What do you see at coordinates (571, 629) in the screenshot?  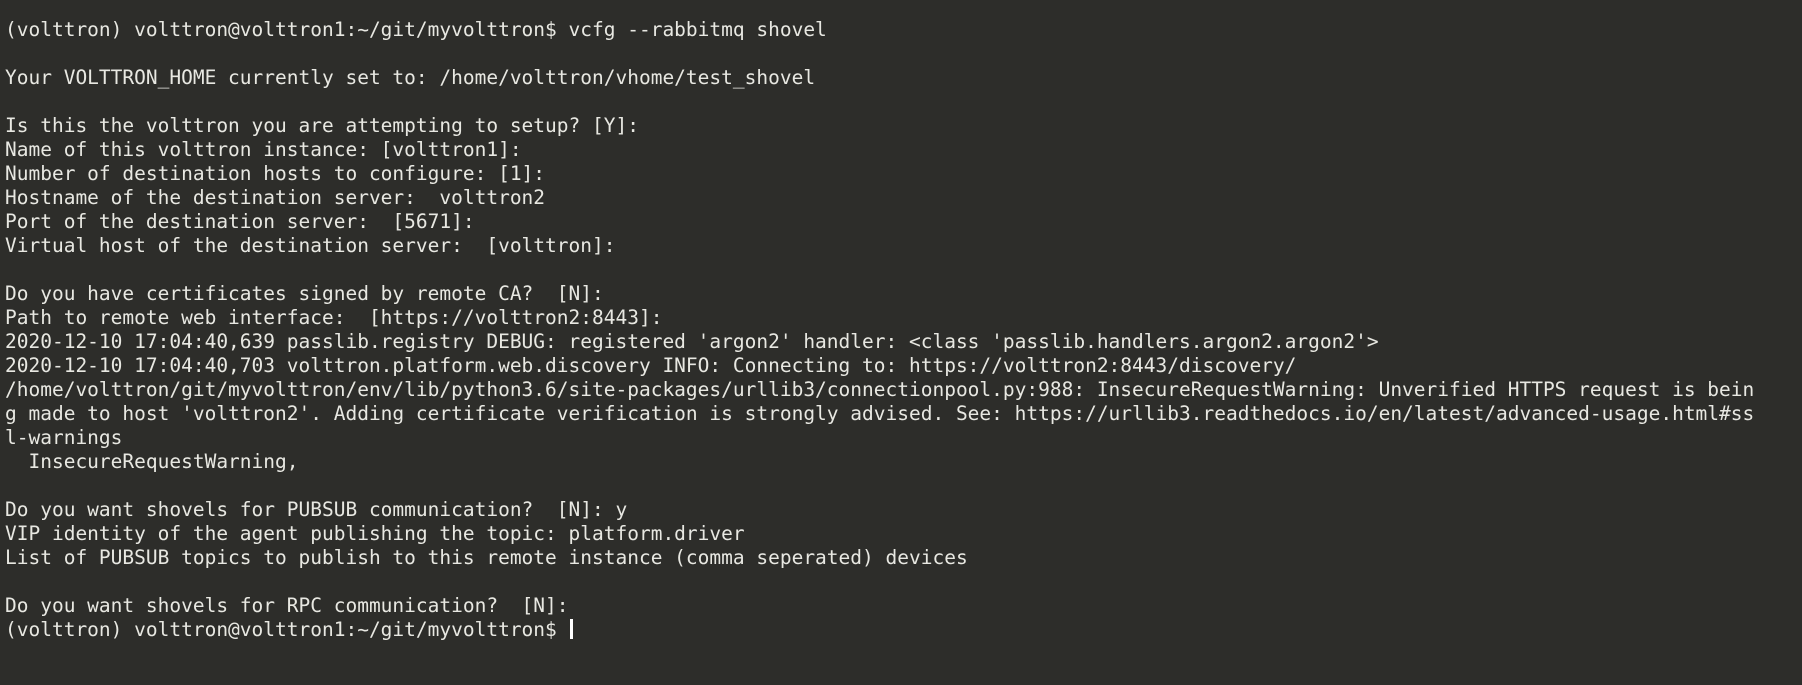 I see `text-cursor` at bounding box center [571, 629].